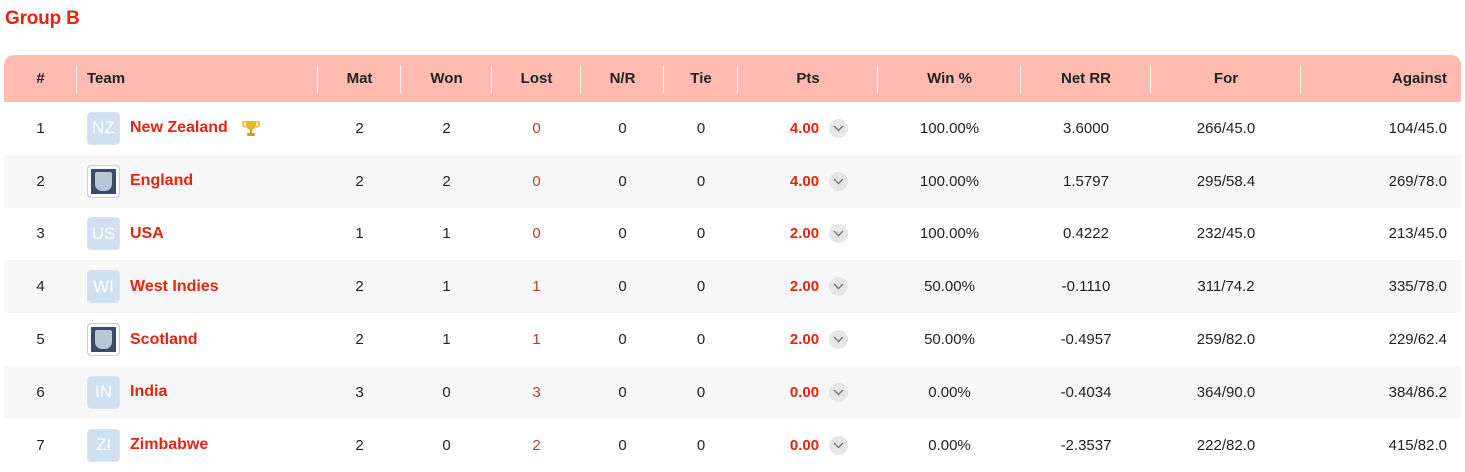  I want to click on mat-cell: 1, so click(359, 234).